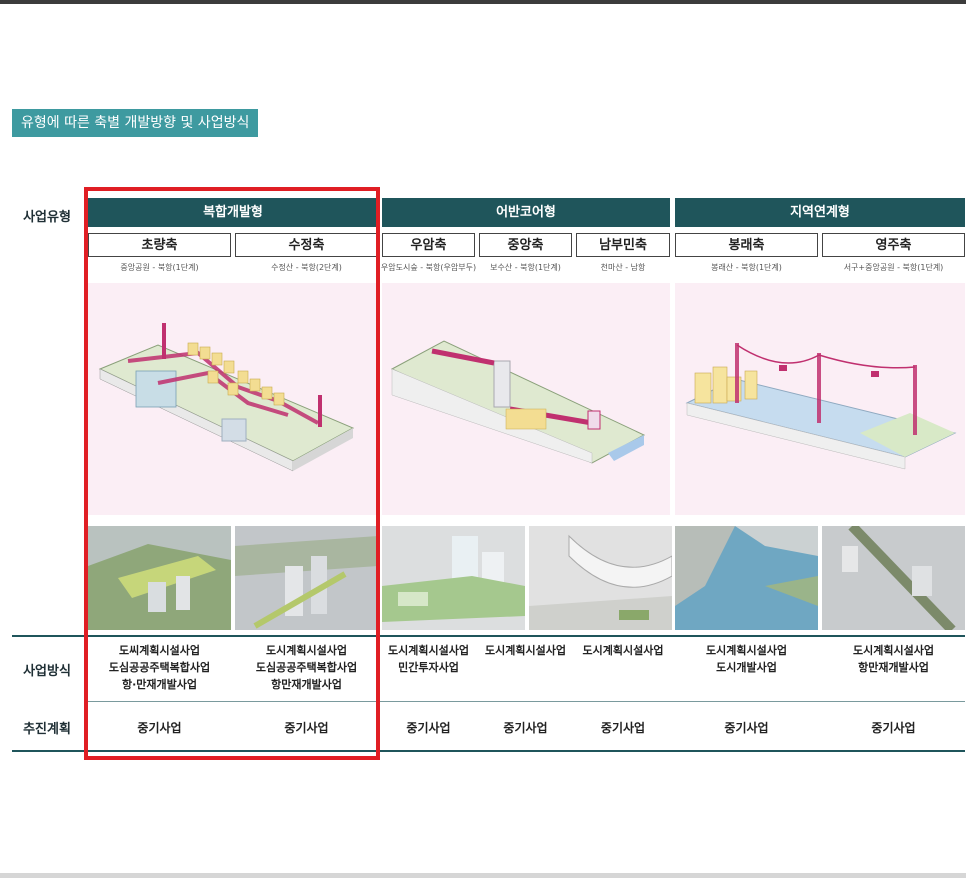 This screenshot has width=966, height=878. What do you see at coordinates (483, 2) in the screenshot?
I see `top-bar` at bounding box center [483, 2].